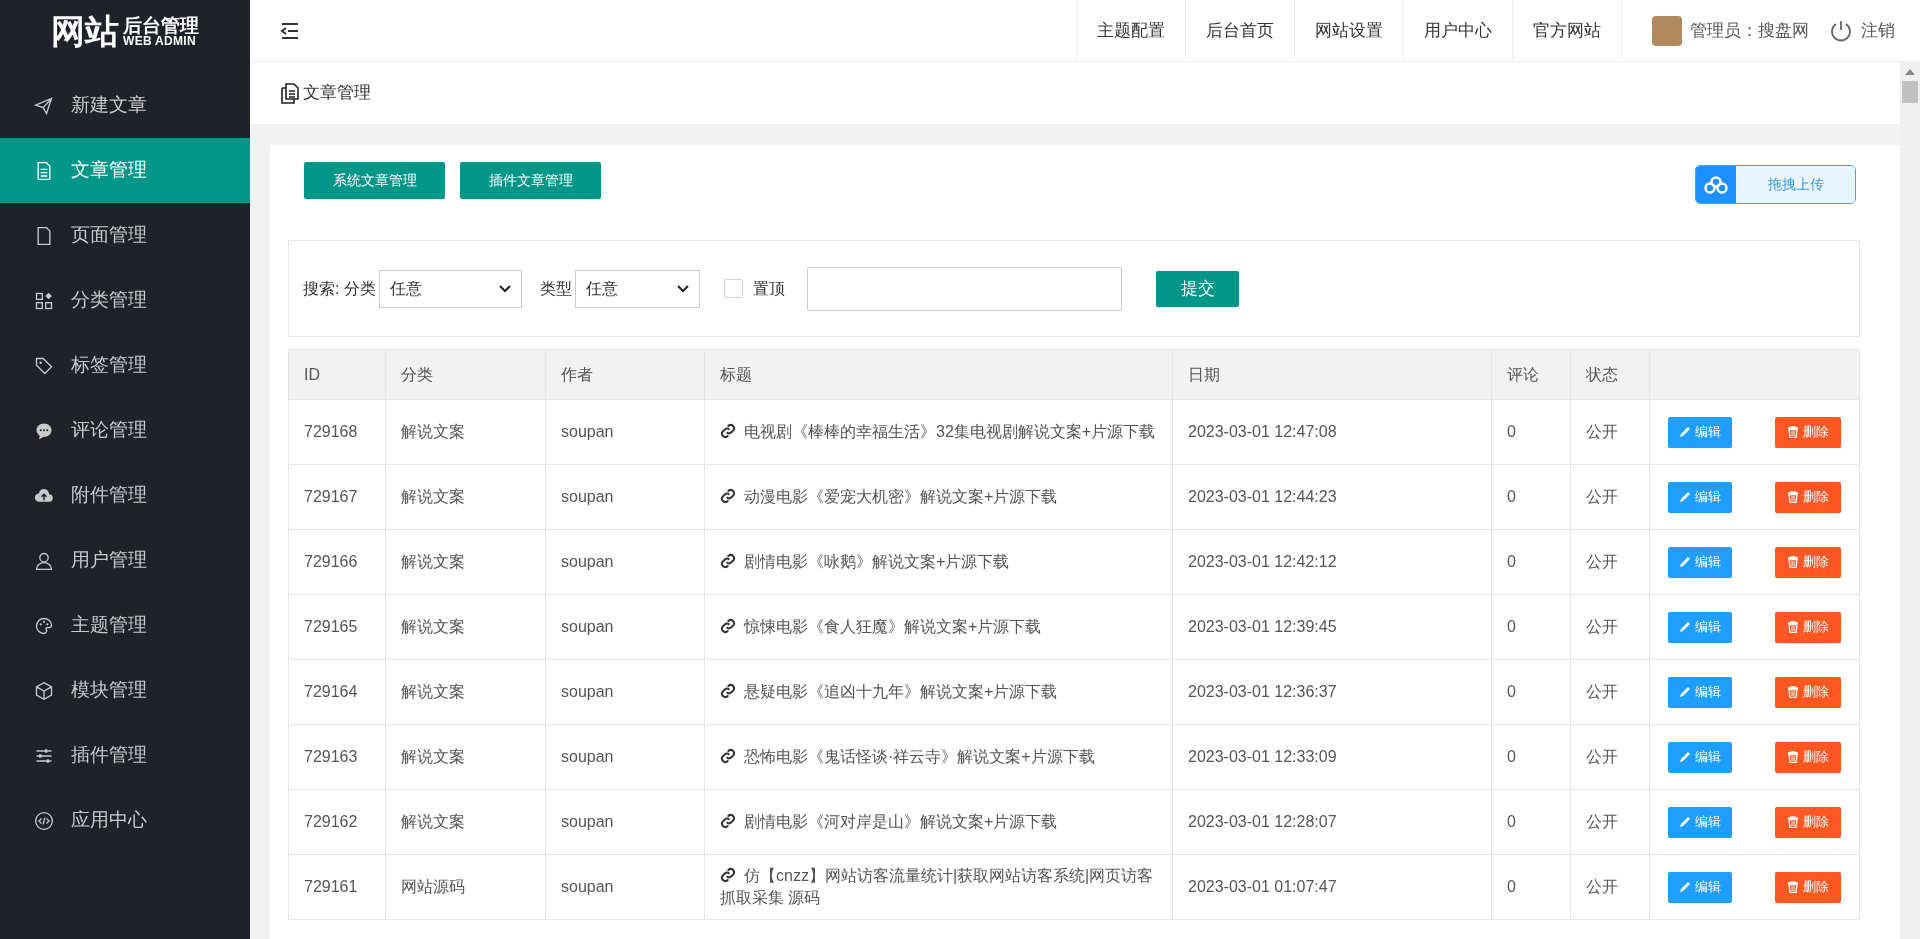 The height and width of the screenshot is (939, 1920). What do you see at coordinates (769, 288) in the screenshot?
I see `pinned-label: 置顶` at bounding box center [769, 288].